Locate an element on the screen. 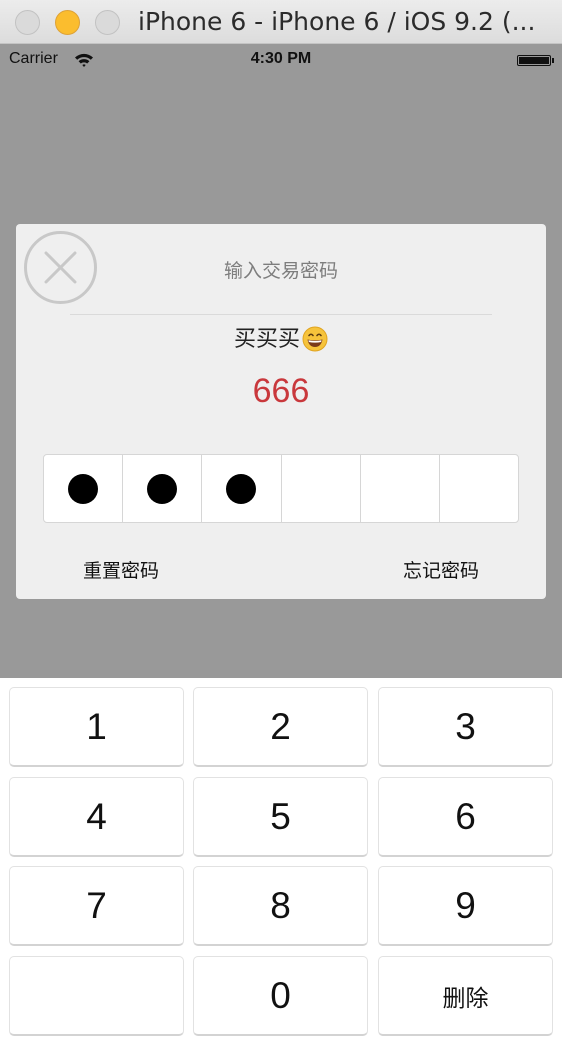  dialog-title: 输入交易密码 is located at coordinates (280, 271).